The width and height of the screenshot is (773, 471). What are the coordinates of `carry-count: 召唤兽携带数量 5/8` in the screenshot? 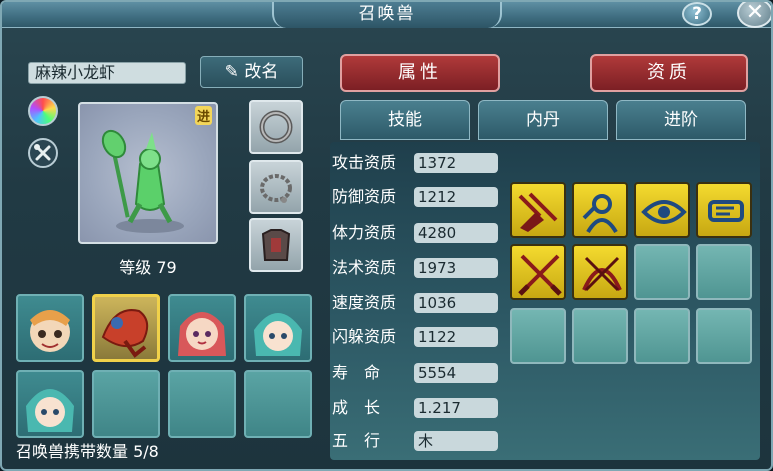 It's located at (87, 451).